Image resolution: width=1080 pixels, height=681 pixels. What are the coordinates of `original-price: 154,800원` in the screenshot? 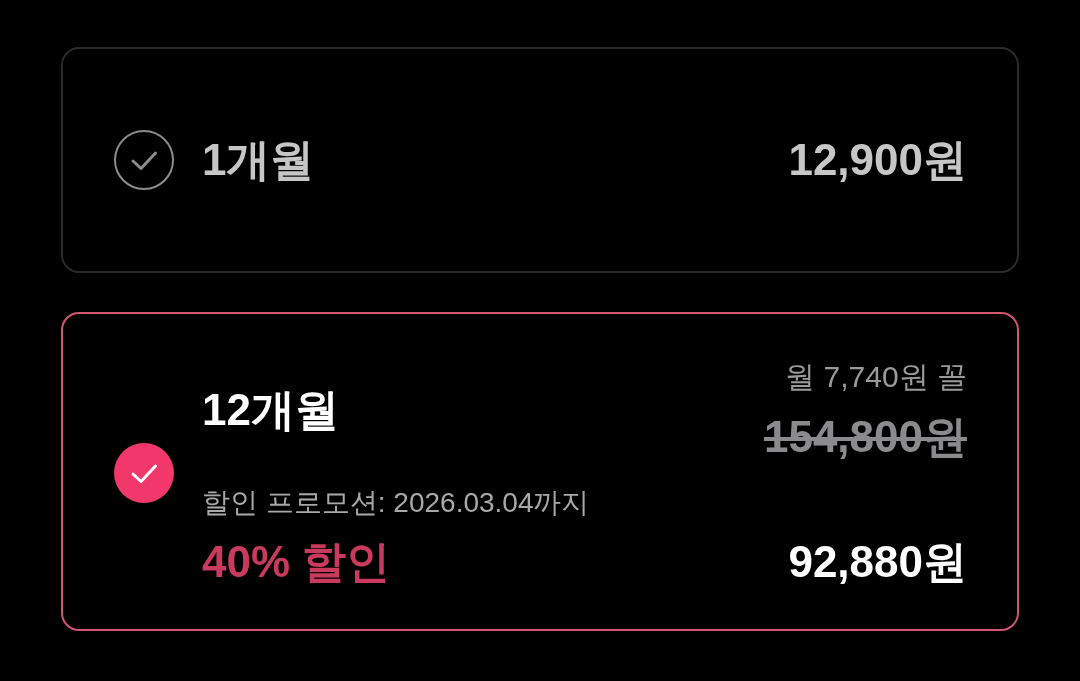 It's located at (865, 437).